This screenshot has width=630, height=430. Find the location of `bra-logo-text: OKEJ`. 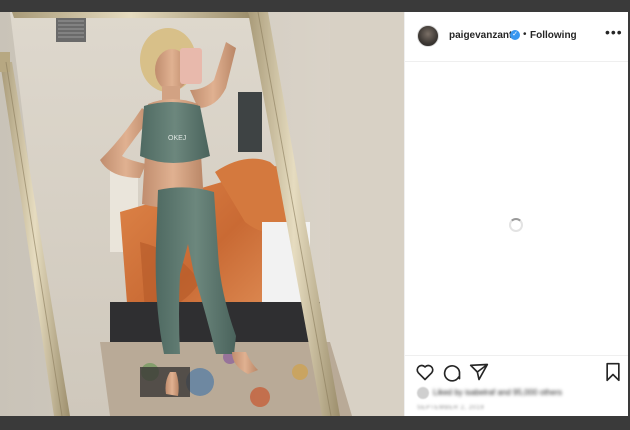

bra-logo-text: OKEJ is located at coordinates (177, 138).